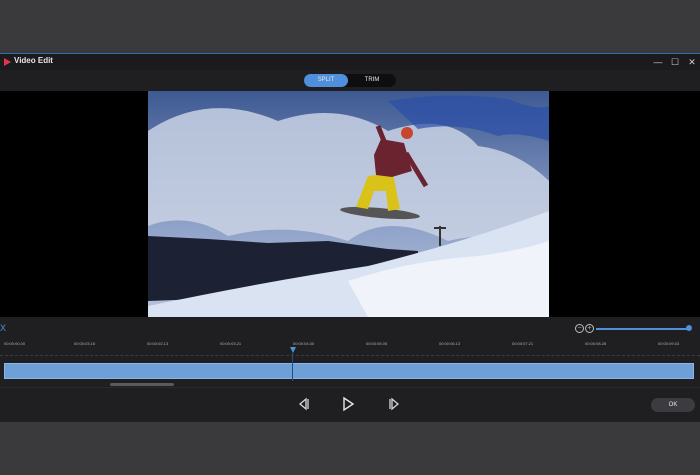 Image resolution: width=700 pixels, height=475 pixels. Describe the element at coordinates (377, 343) in the screenshot. I see `tick-label: 00:00:05.05` at that location.